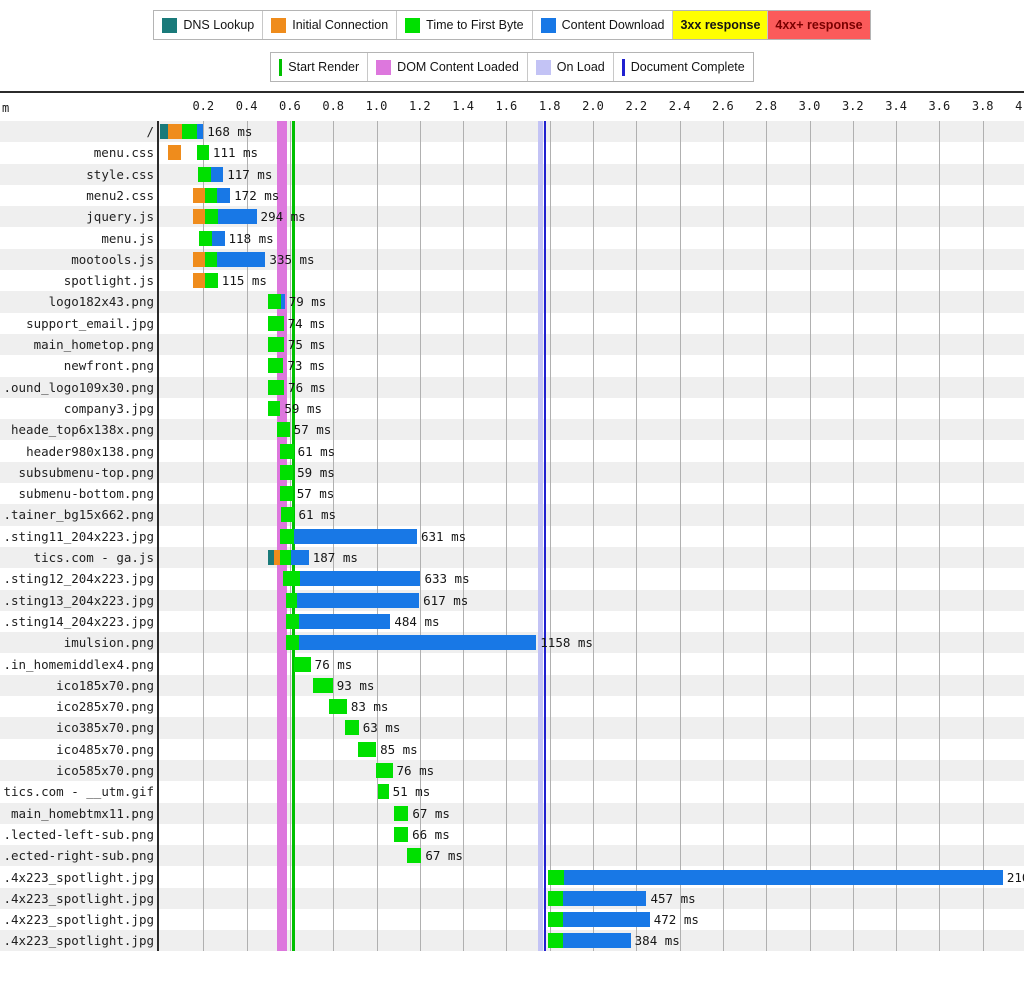 The image size is (1024, 985). Describe the element at coordinates (78, 195) in the screenshot. I see `request-label: menu2.css` at that location.